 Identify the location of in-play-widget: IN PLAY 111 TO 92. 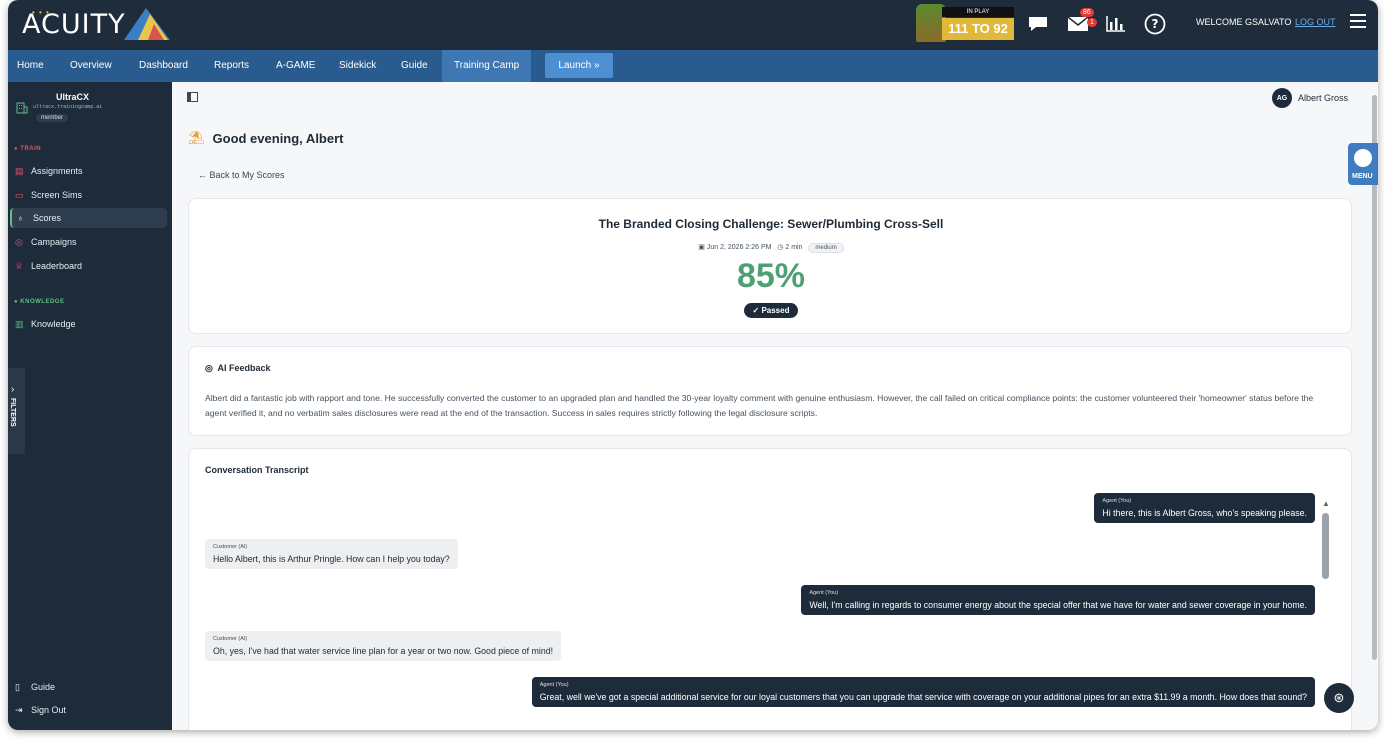
(965, 23).